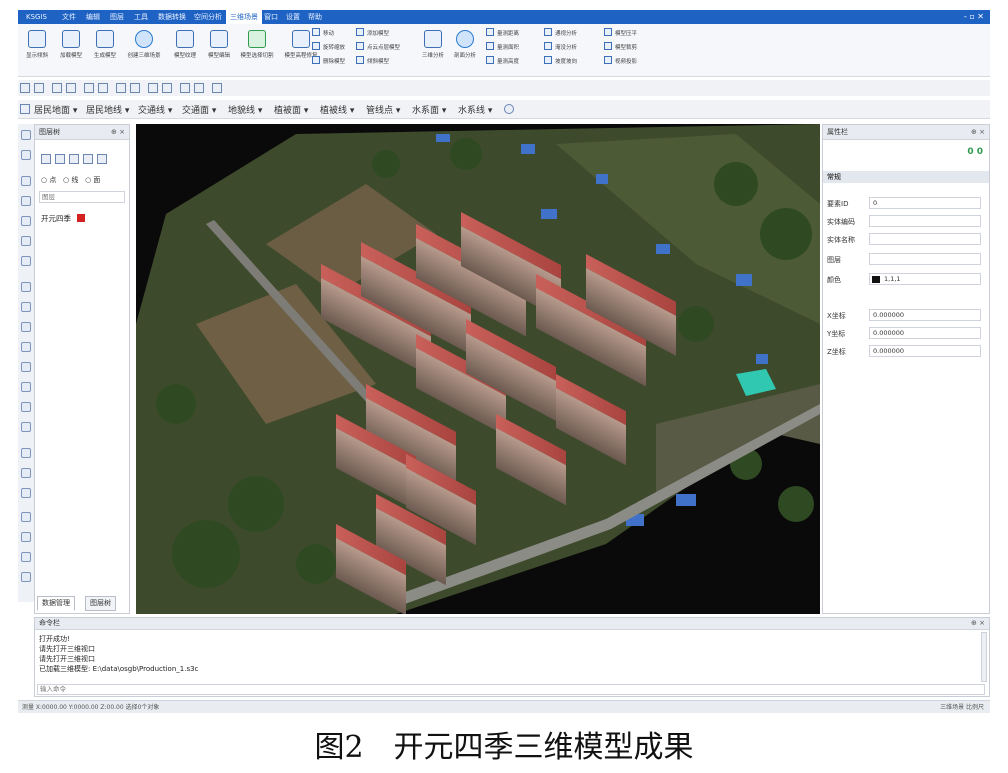 The image size is (1008, 773). I want to click on merge-icon, so click(26, 327).